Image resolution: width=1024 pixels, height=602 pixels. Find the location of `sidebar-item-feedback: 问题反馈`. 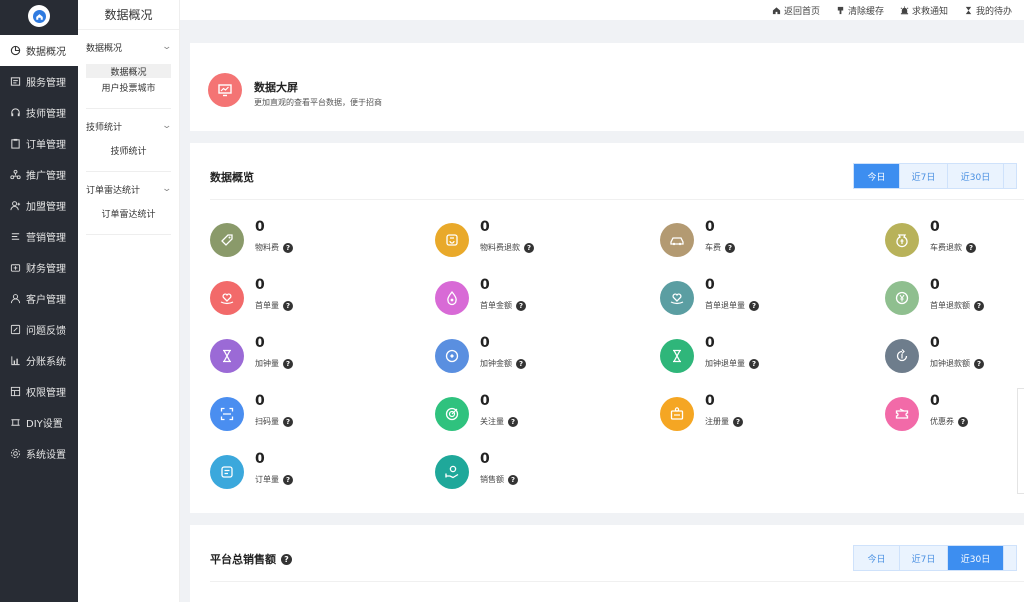

sidebar-item-feedback: 问题反馈 is located at coordinates (39, 329).